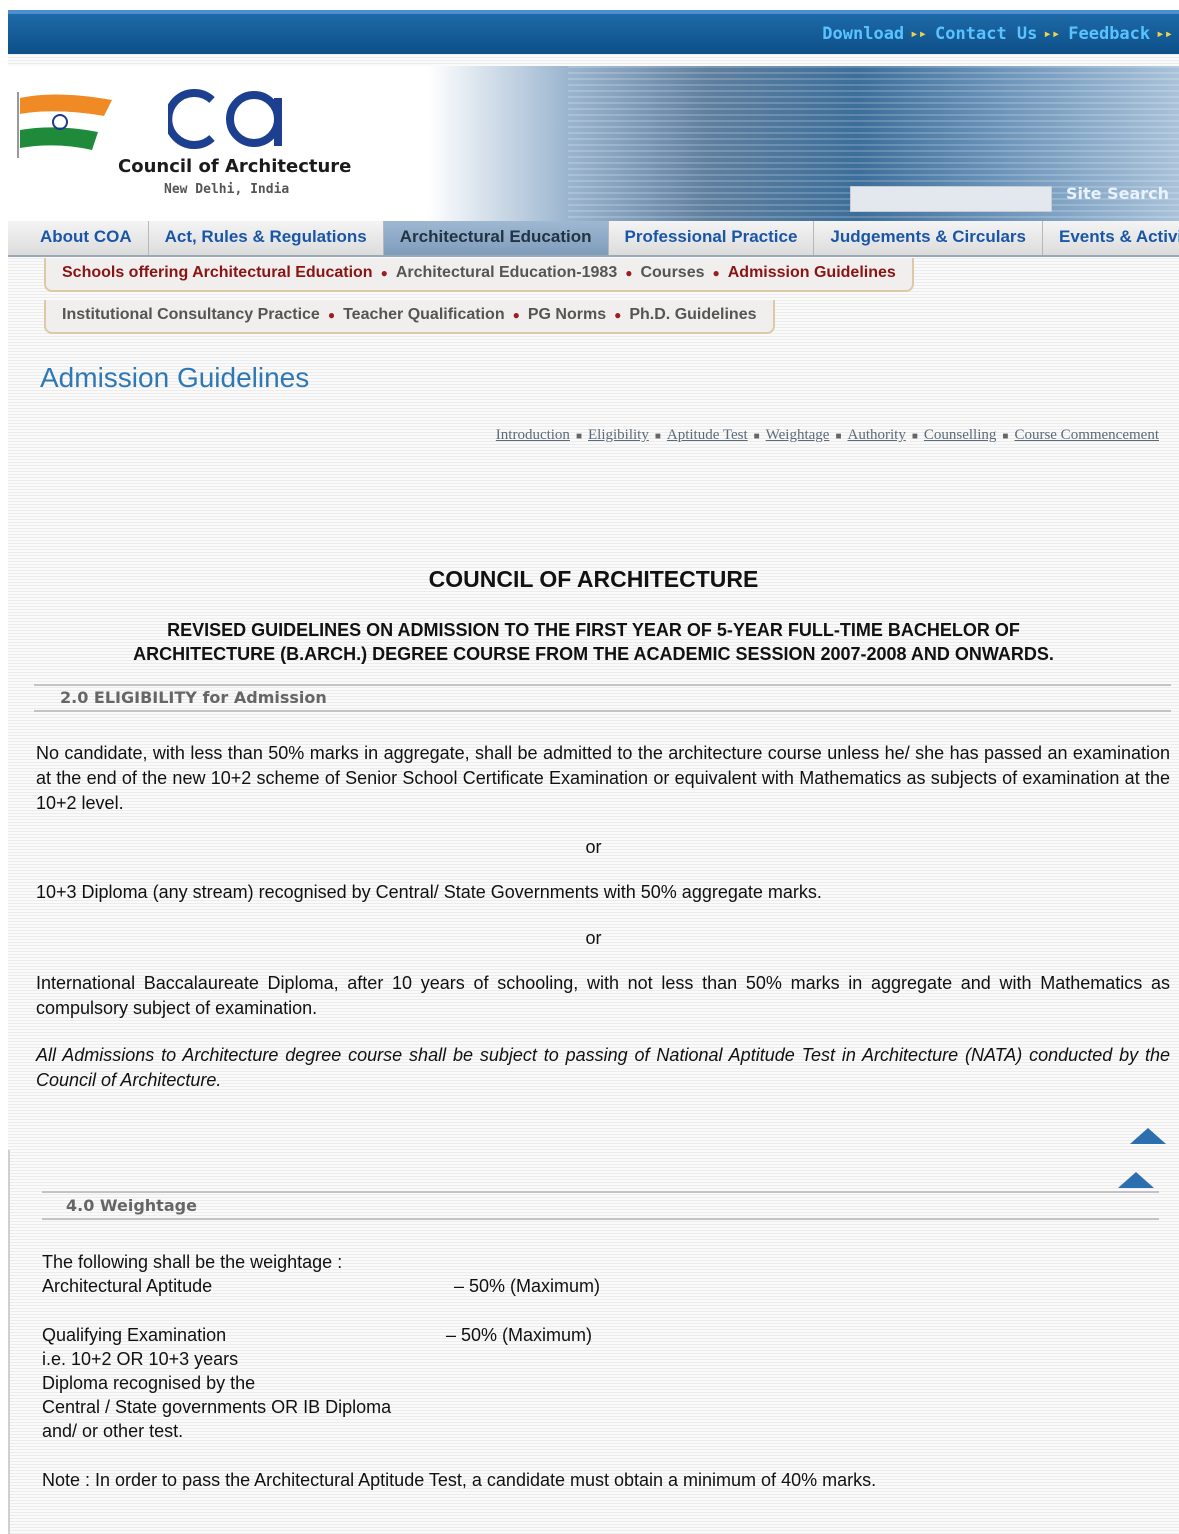  Describe the element at coordinates (191, 314) in the screenshot. I see `subnav-institutional-consultancy: Institutional Consultancy Practice` at that location.